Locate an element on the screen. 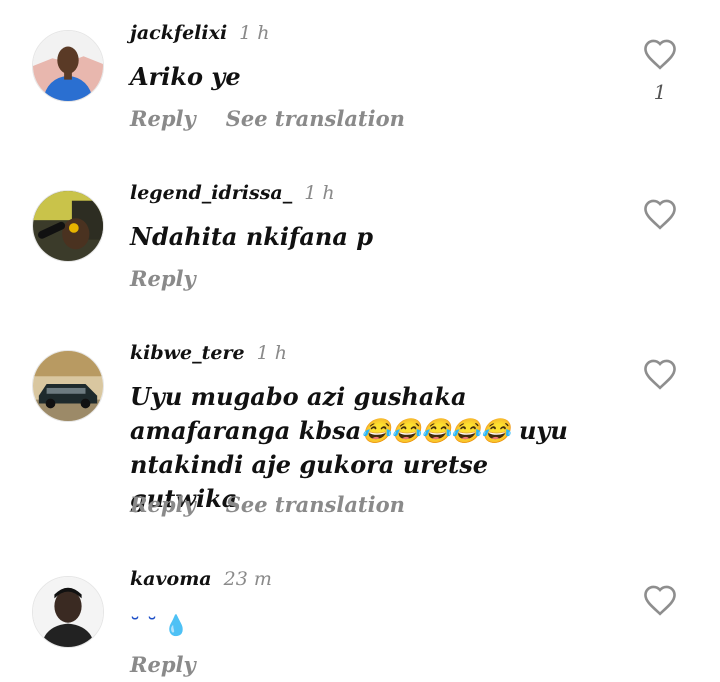 This screenshot has height=682, width=720. person-portrait-avatar is located at coordinates (68, 612).